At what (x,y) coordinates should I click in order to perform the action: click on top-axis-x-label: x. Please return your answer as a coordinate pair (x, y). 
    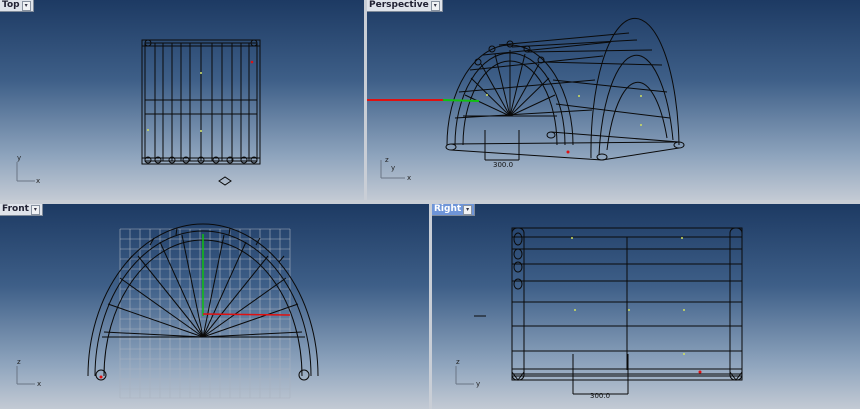
    Looking at the image, I should click on (38, 181).